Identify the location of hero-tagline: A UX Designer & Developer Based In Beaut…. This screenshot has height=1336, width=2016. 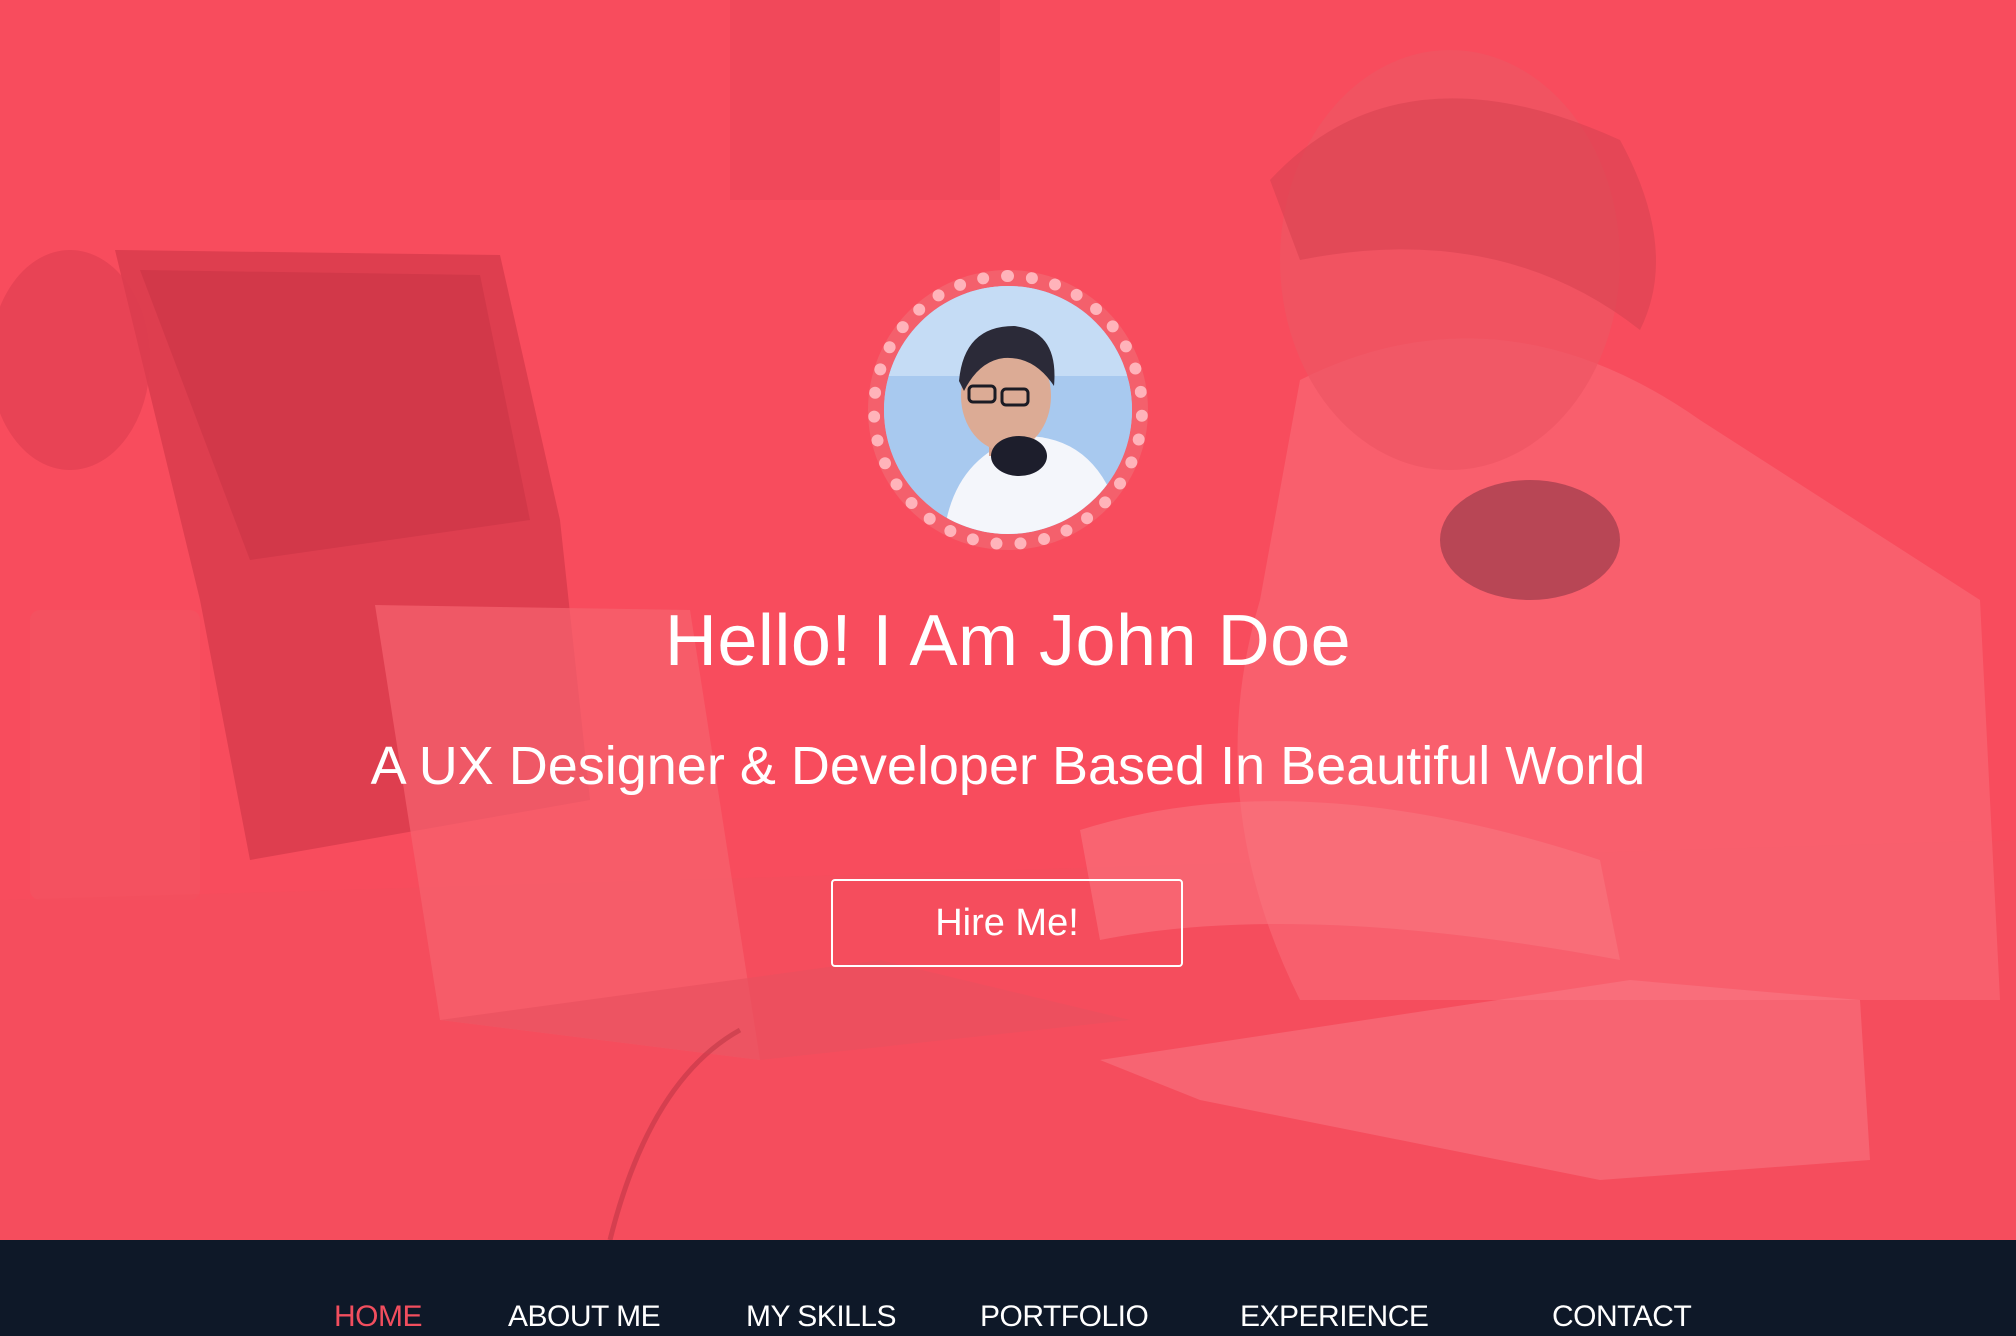
(1008, 766).